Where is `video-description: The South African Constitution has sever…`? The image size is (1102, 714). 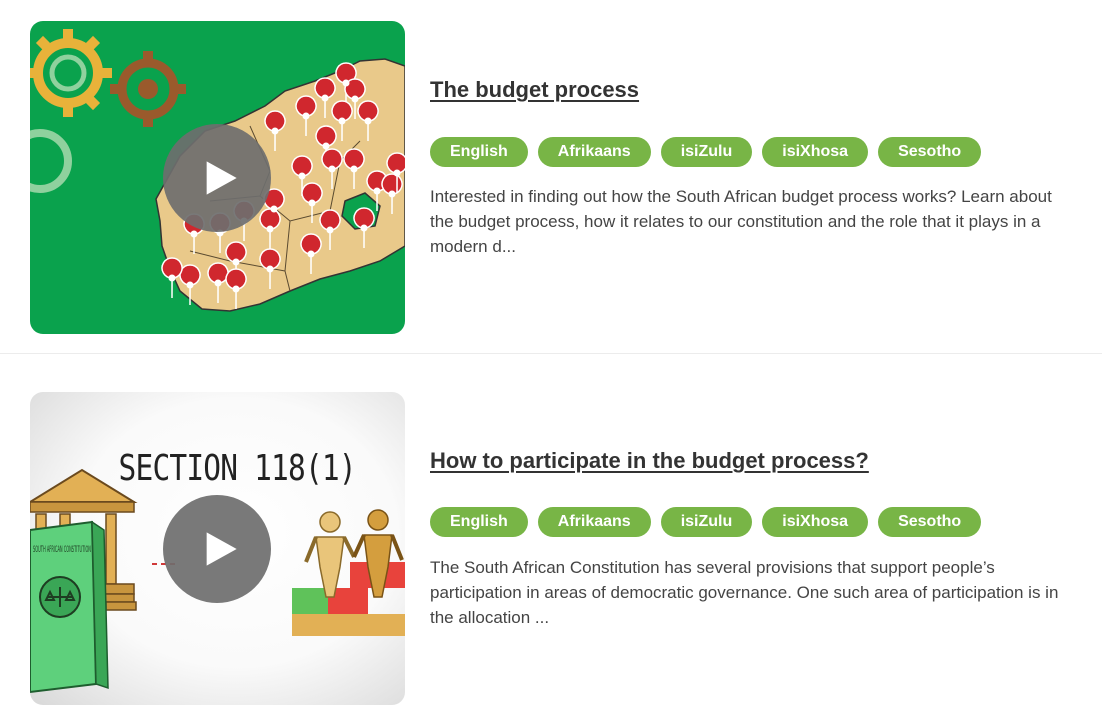
video-description: The South African Constitution has sever… is located at coordinates (744, 592).